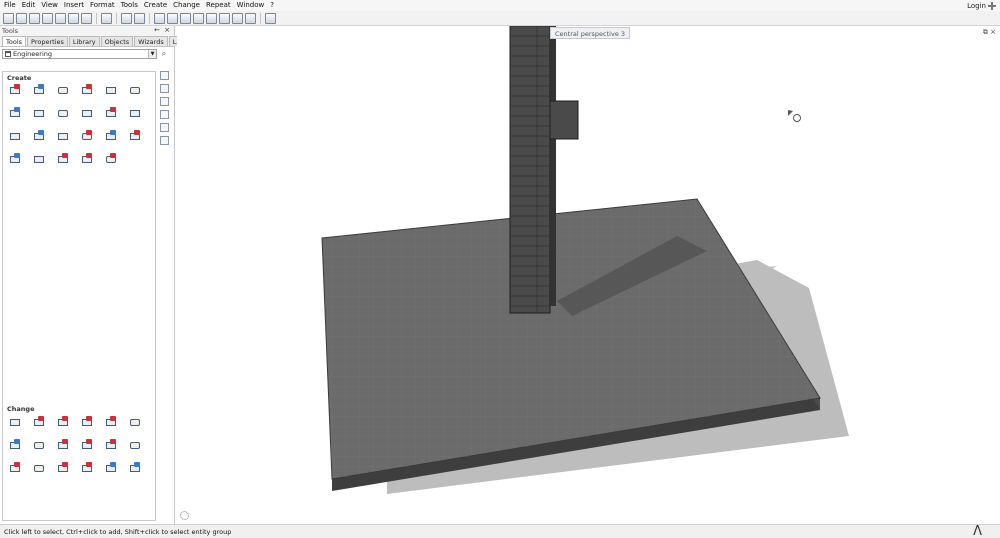 Image resolution: width=1000 pixels, height=538 pixels. What do you see at coordinates (102, 5) in the screenshot?
I see `menu-format: Format` at bounding box center [102, 5].